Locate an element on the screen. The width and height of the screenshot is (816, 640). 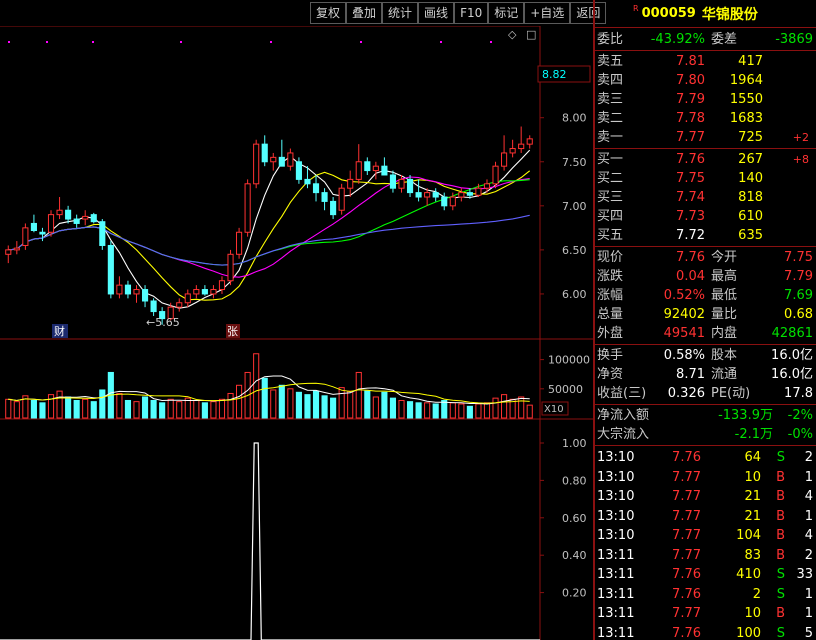
finance-badge: 财 is located at coordinates (59, 331).